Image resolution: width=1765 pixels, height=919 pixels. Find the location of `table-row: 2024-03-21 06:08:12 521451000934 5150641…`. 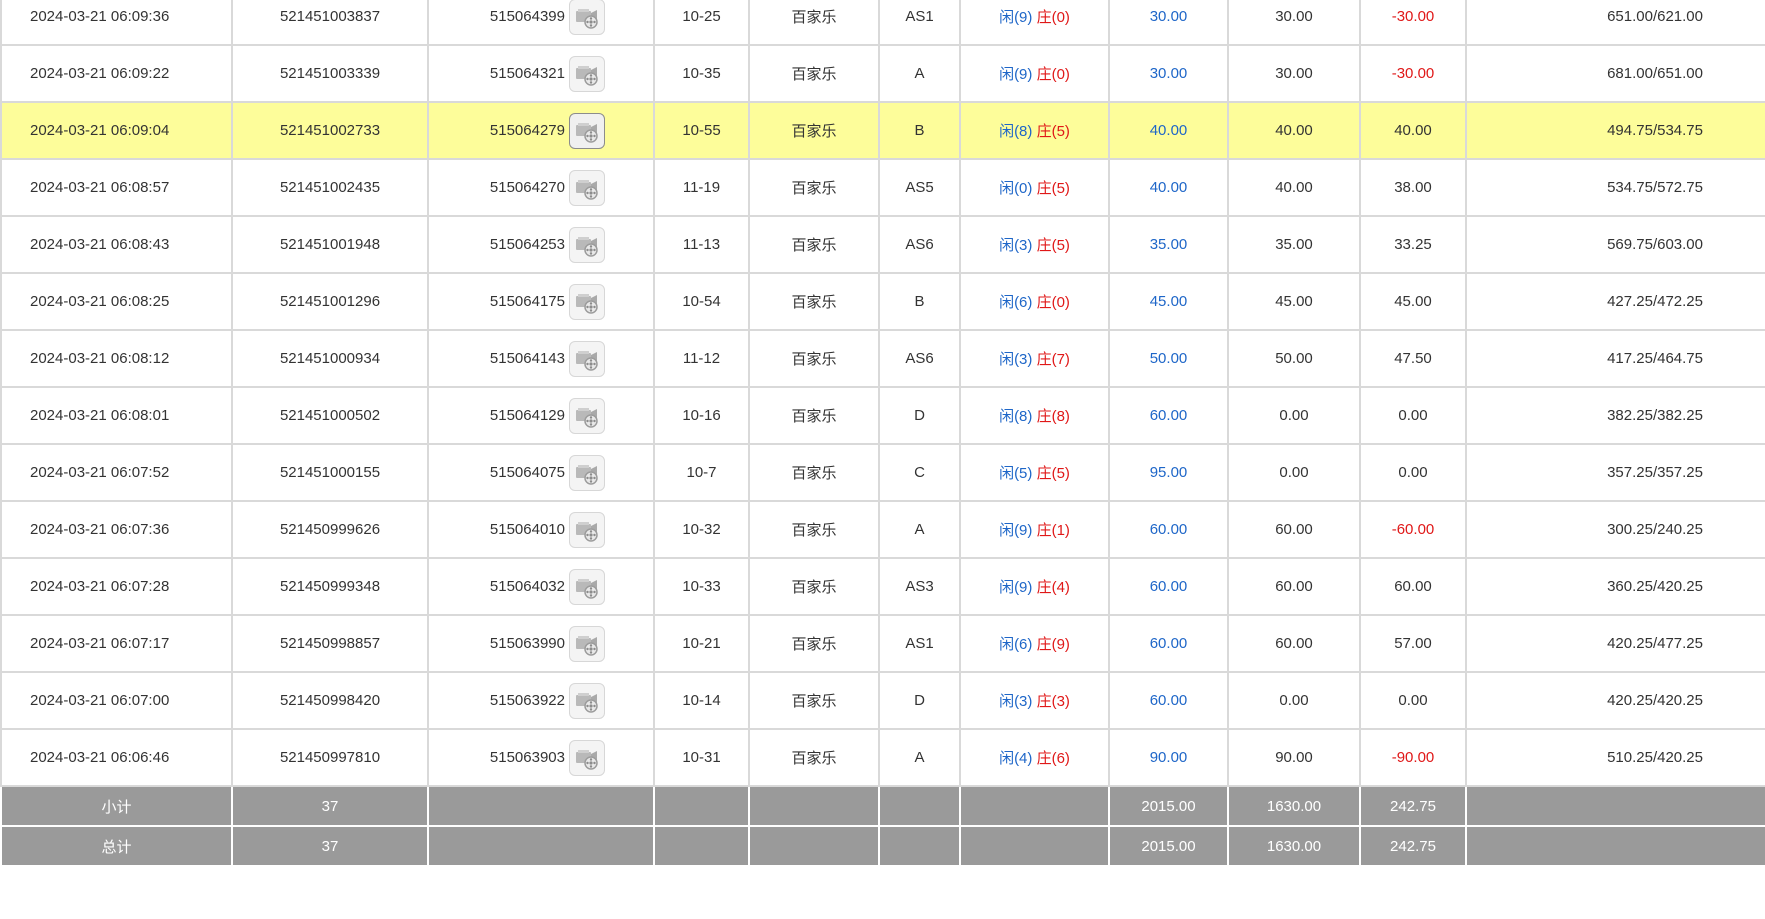

table-row: 2024-03-21 06:08:12 521451000934 5150641… is located at coordinates (882, 358).